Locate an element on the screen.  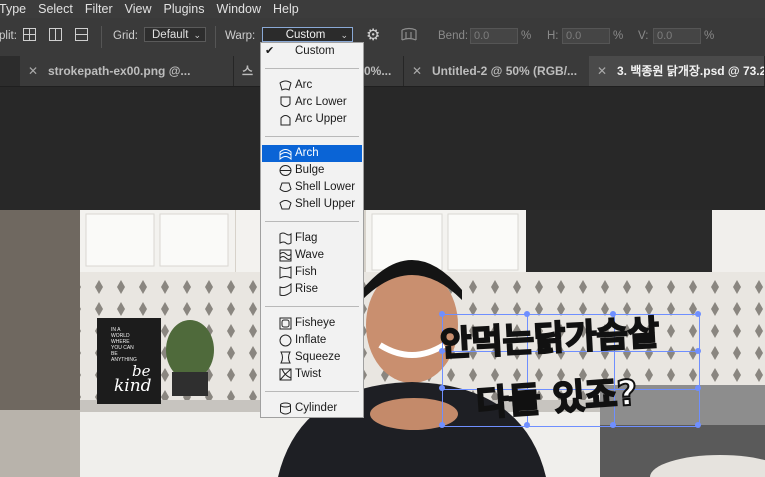
warp-dropdown: Custom ⌄ is located at coordinates (307, 34).